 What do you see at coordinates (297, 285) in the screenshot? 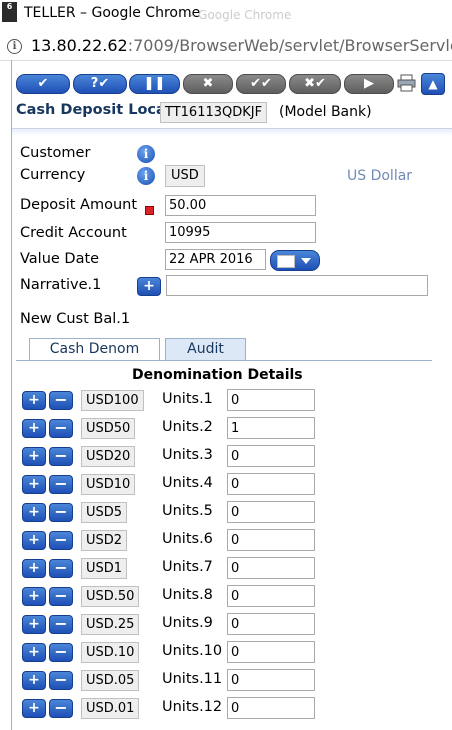
I see `narrative-input` at bounding box center [297, 285].